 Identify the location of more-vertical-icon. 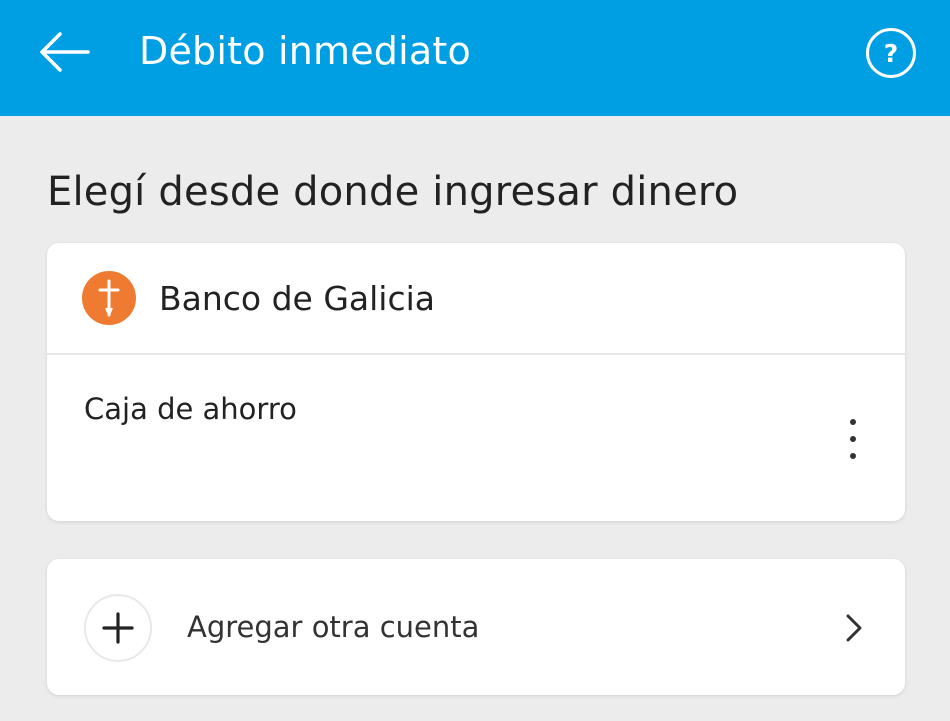
(853, 439).